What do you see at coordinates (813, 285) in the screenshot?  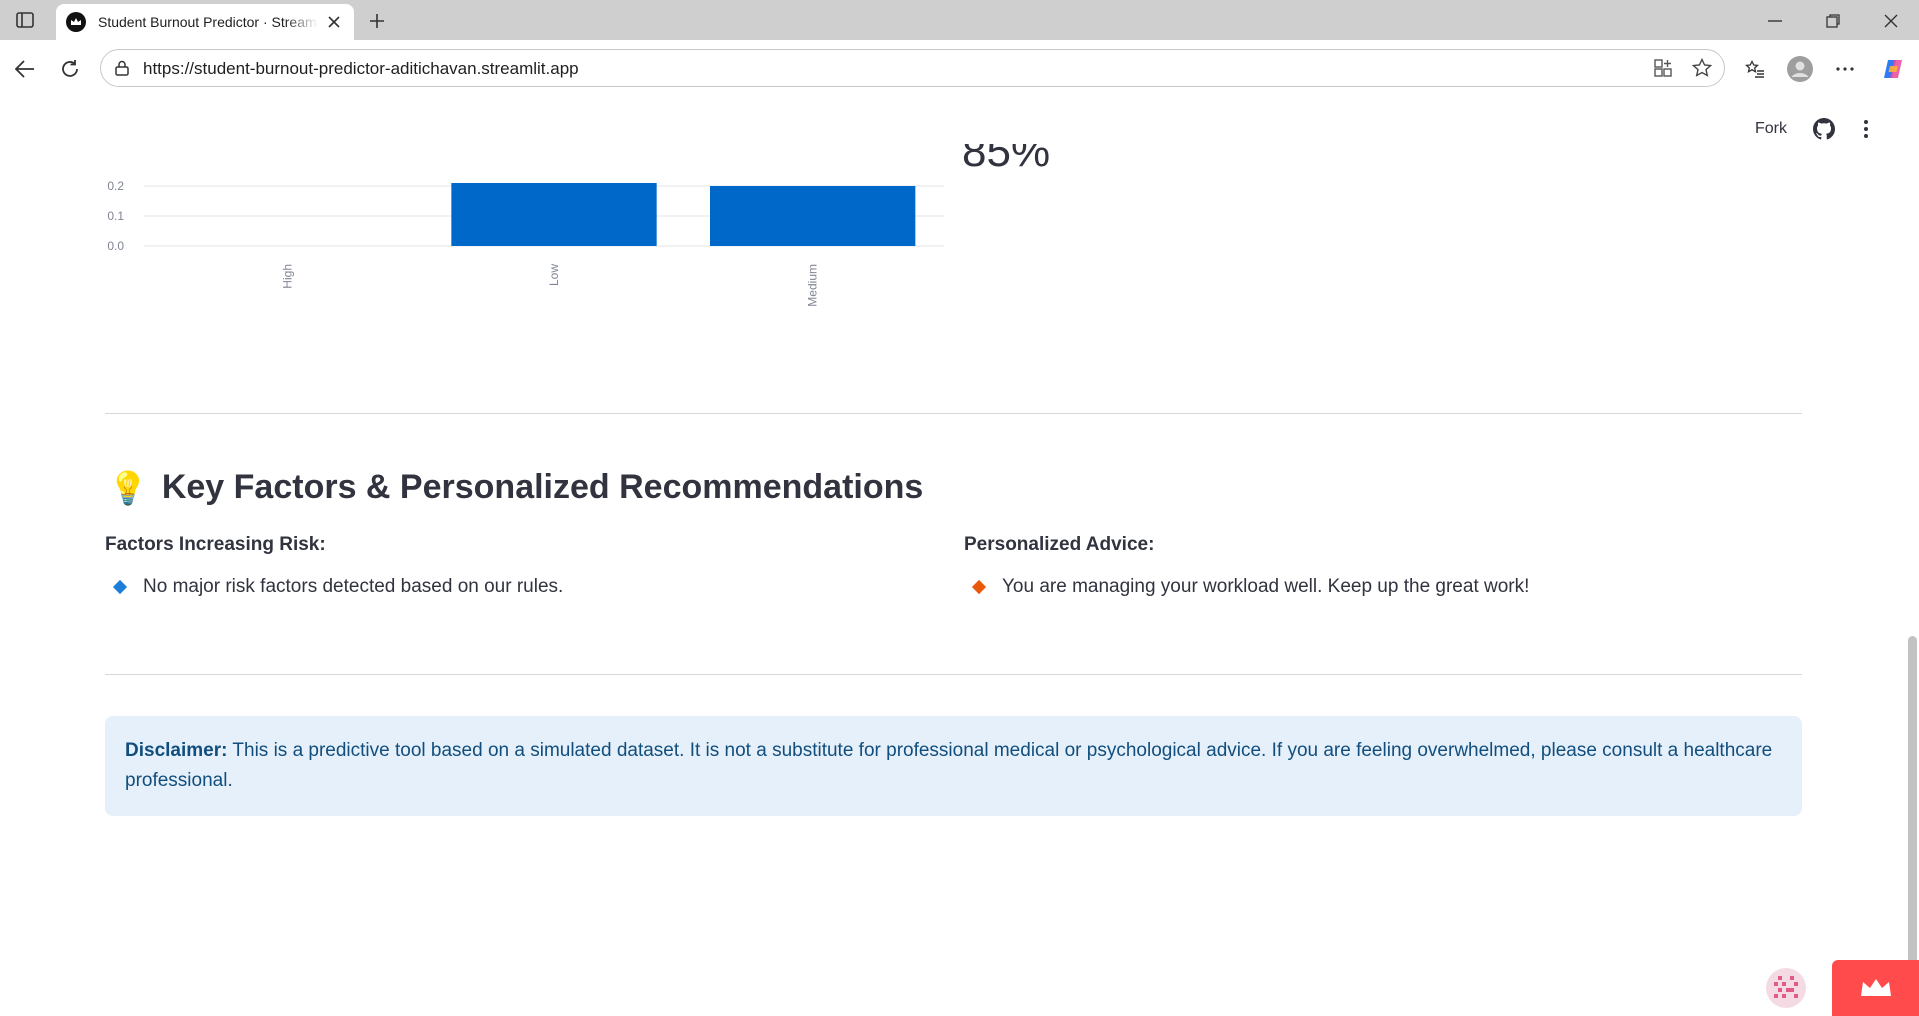 I see `x-tick-label: Medium` at bounding box center [813, 285].